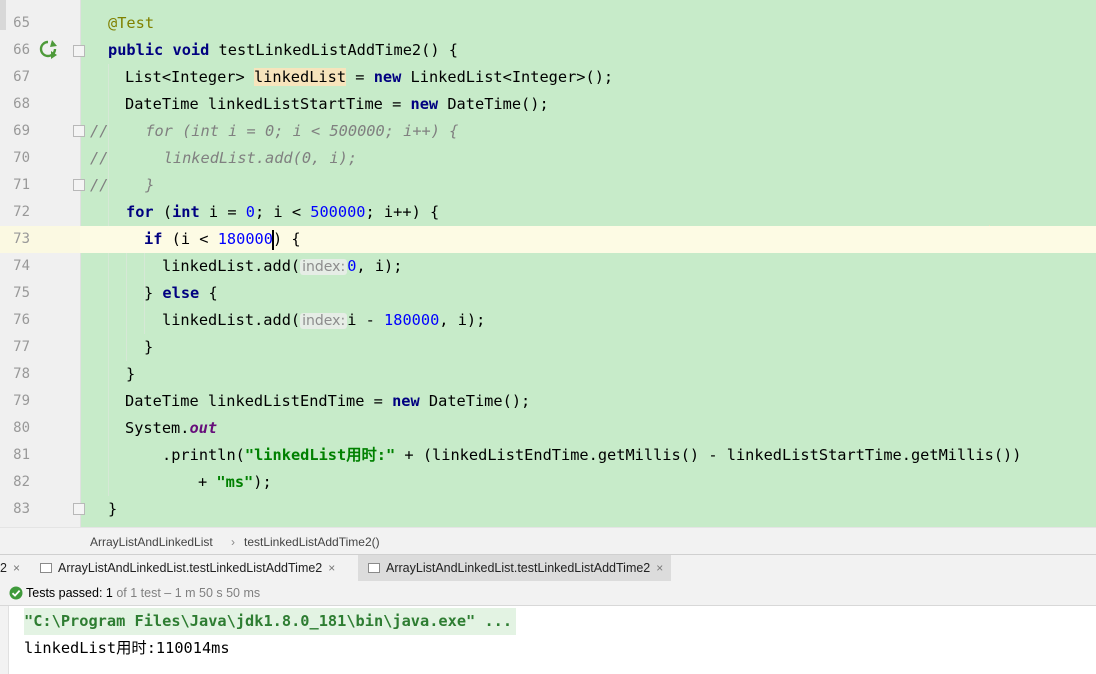 The image size is (1096, 674). I want to click on code-line-73-current: 73 if (i < 180000) {, so click(548, 239).